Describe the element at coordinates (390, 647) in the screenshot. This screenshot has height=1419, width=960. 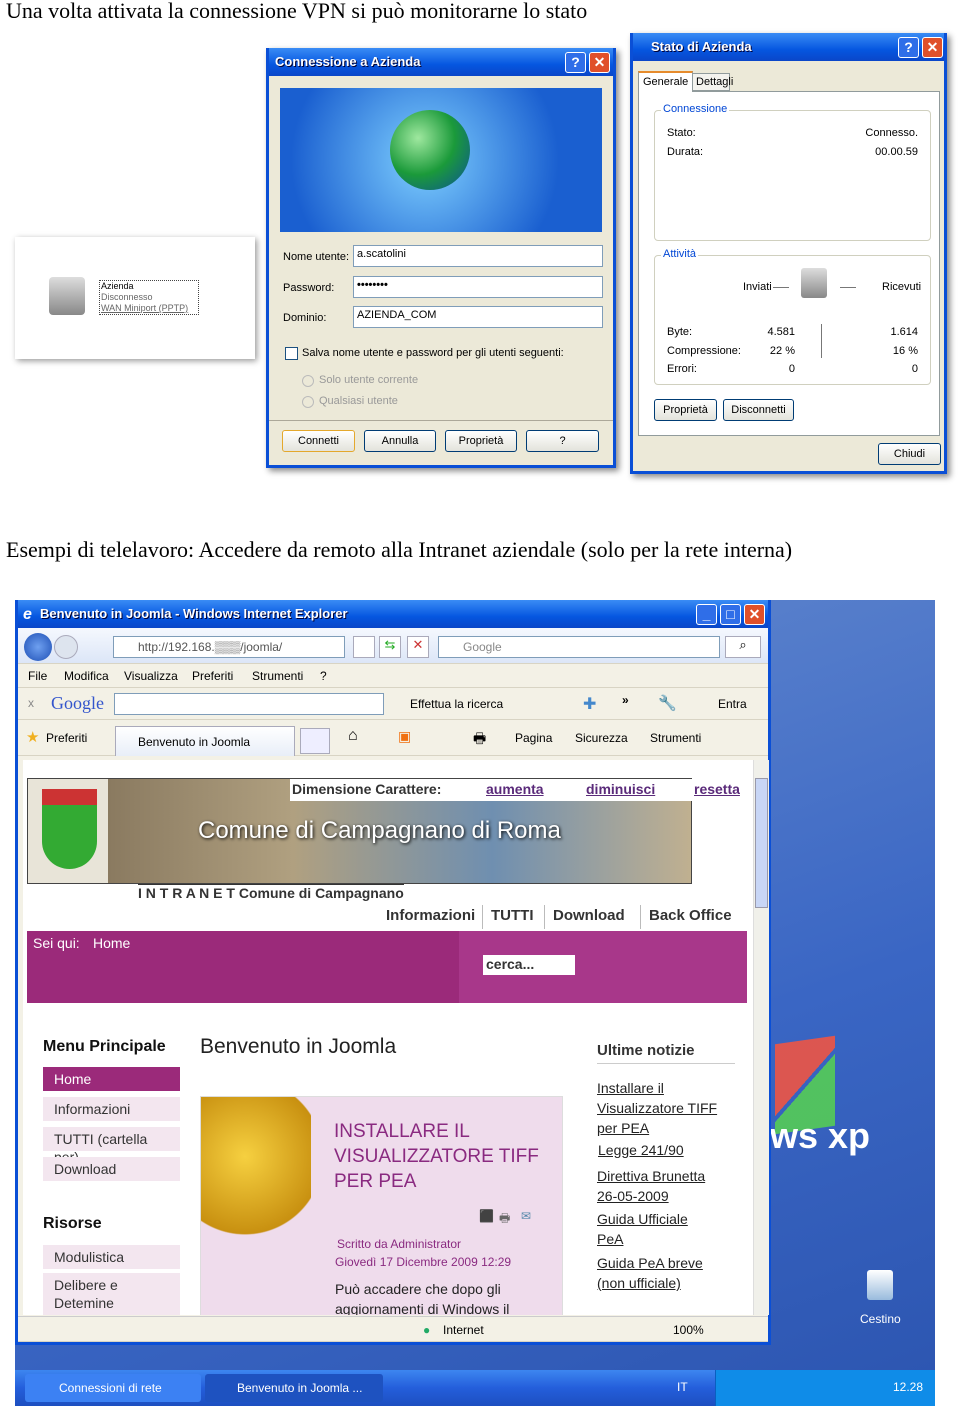
I see `refresh-icon: ⇆` at that location.